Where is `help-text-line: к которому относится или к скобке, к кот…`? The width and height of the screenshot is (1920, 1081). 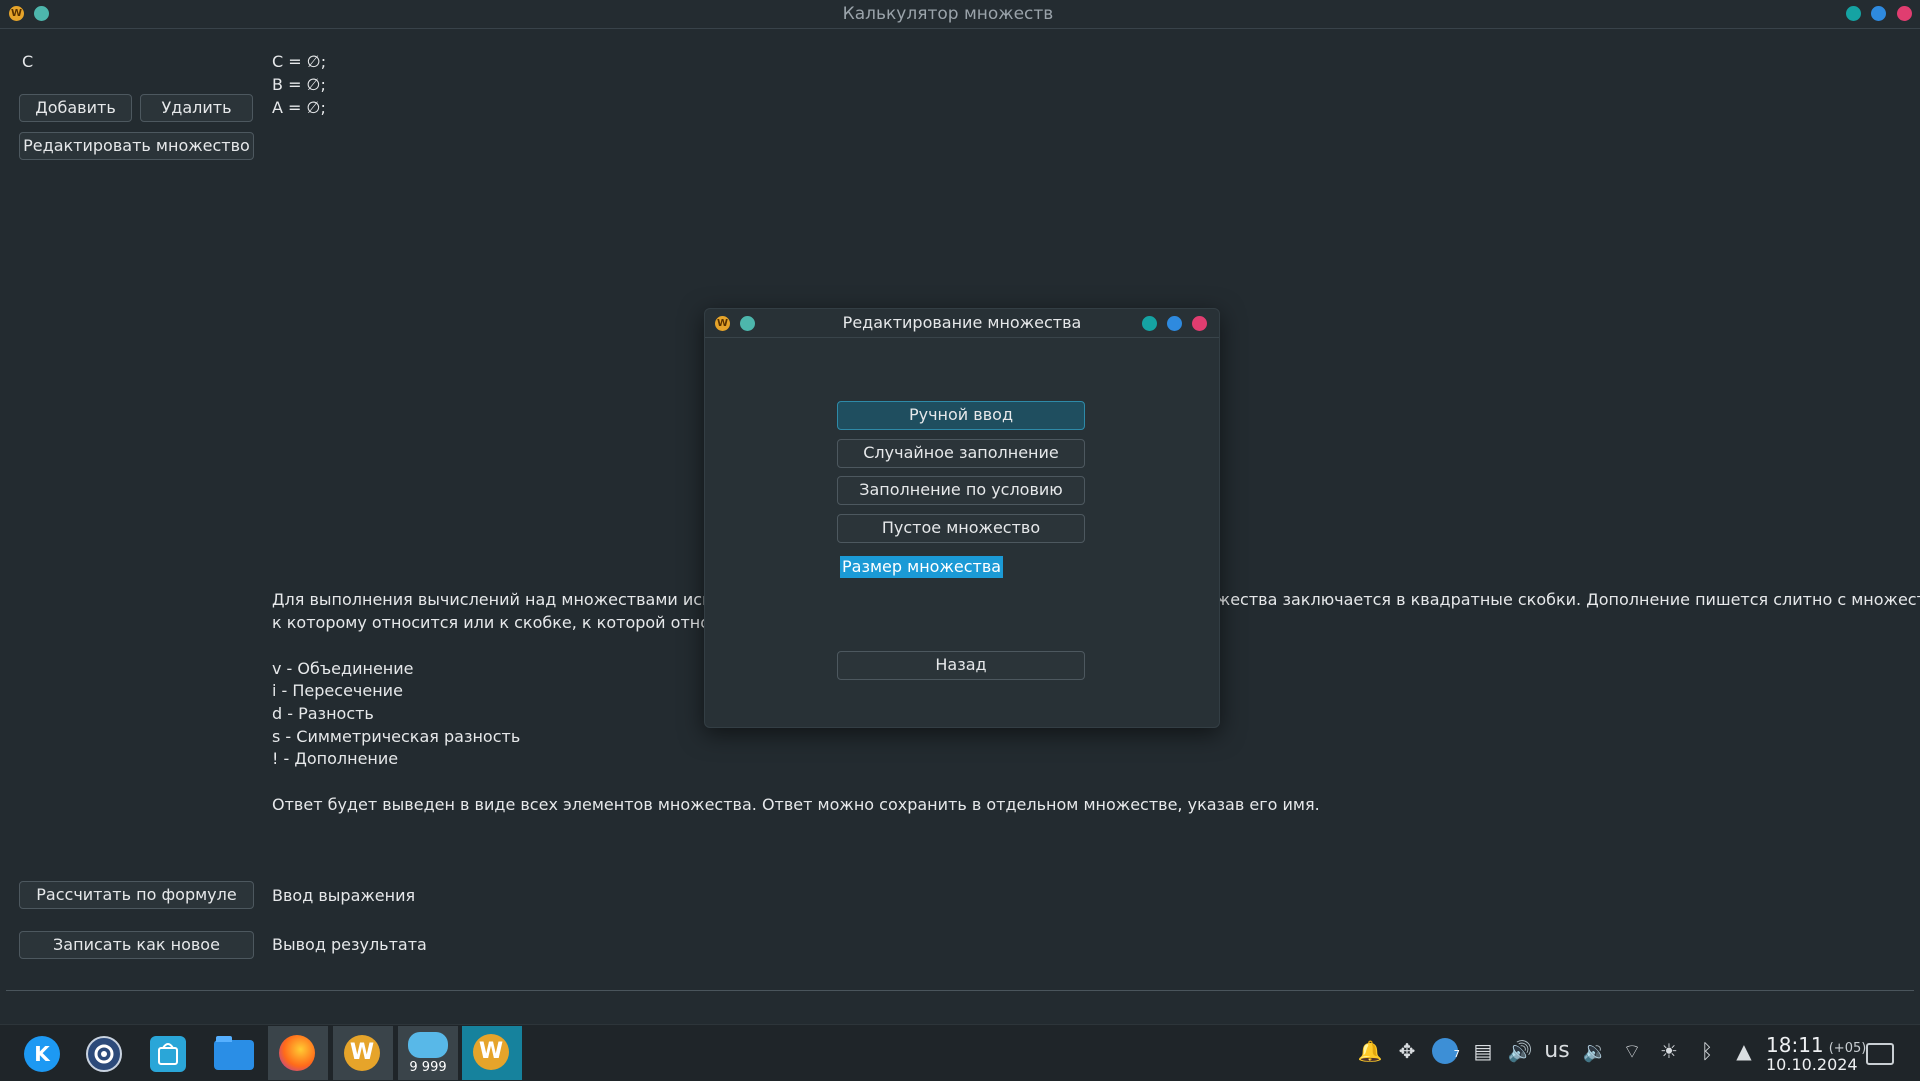 help-text-line: к которому относится или к скобке, к кот… is located at coordinates (510, 622).